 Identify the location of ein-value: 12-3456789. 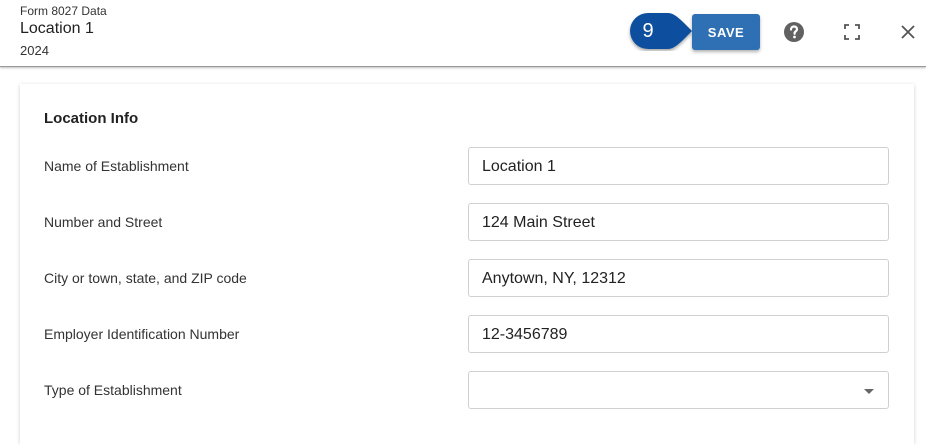
(525, 334).